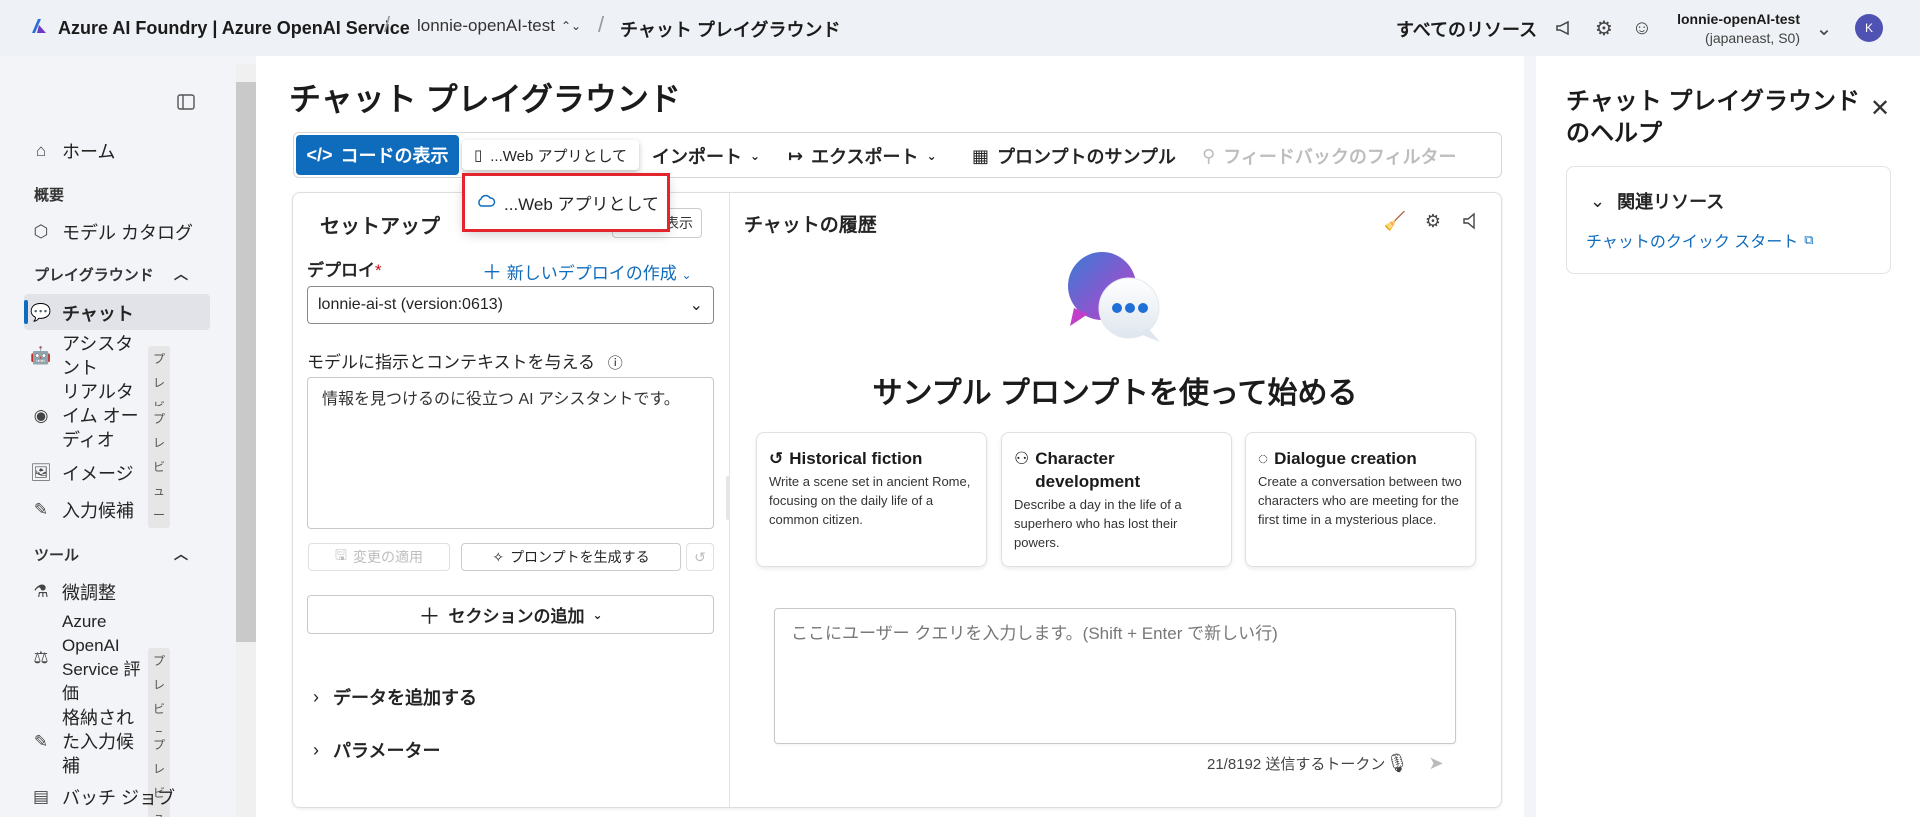 The height and width of the screenshot is (817, 1920). I want to click on system-message-label: モデルに指示とコンテキストを与える ⓘ, so click(465, 360).